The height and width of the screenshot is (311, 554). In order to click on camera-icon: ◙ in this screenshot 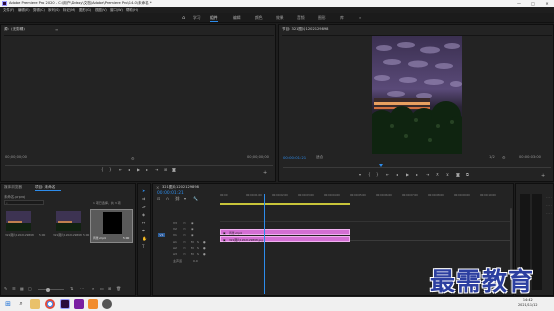, I will do `click(458, 175)`.